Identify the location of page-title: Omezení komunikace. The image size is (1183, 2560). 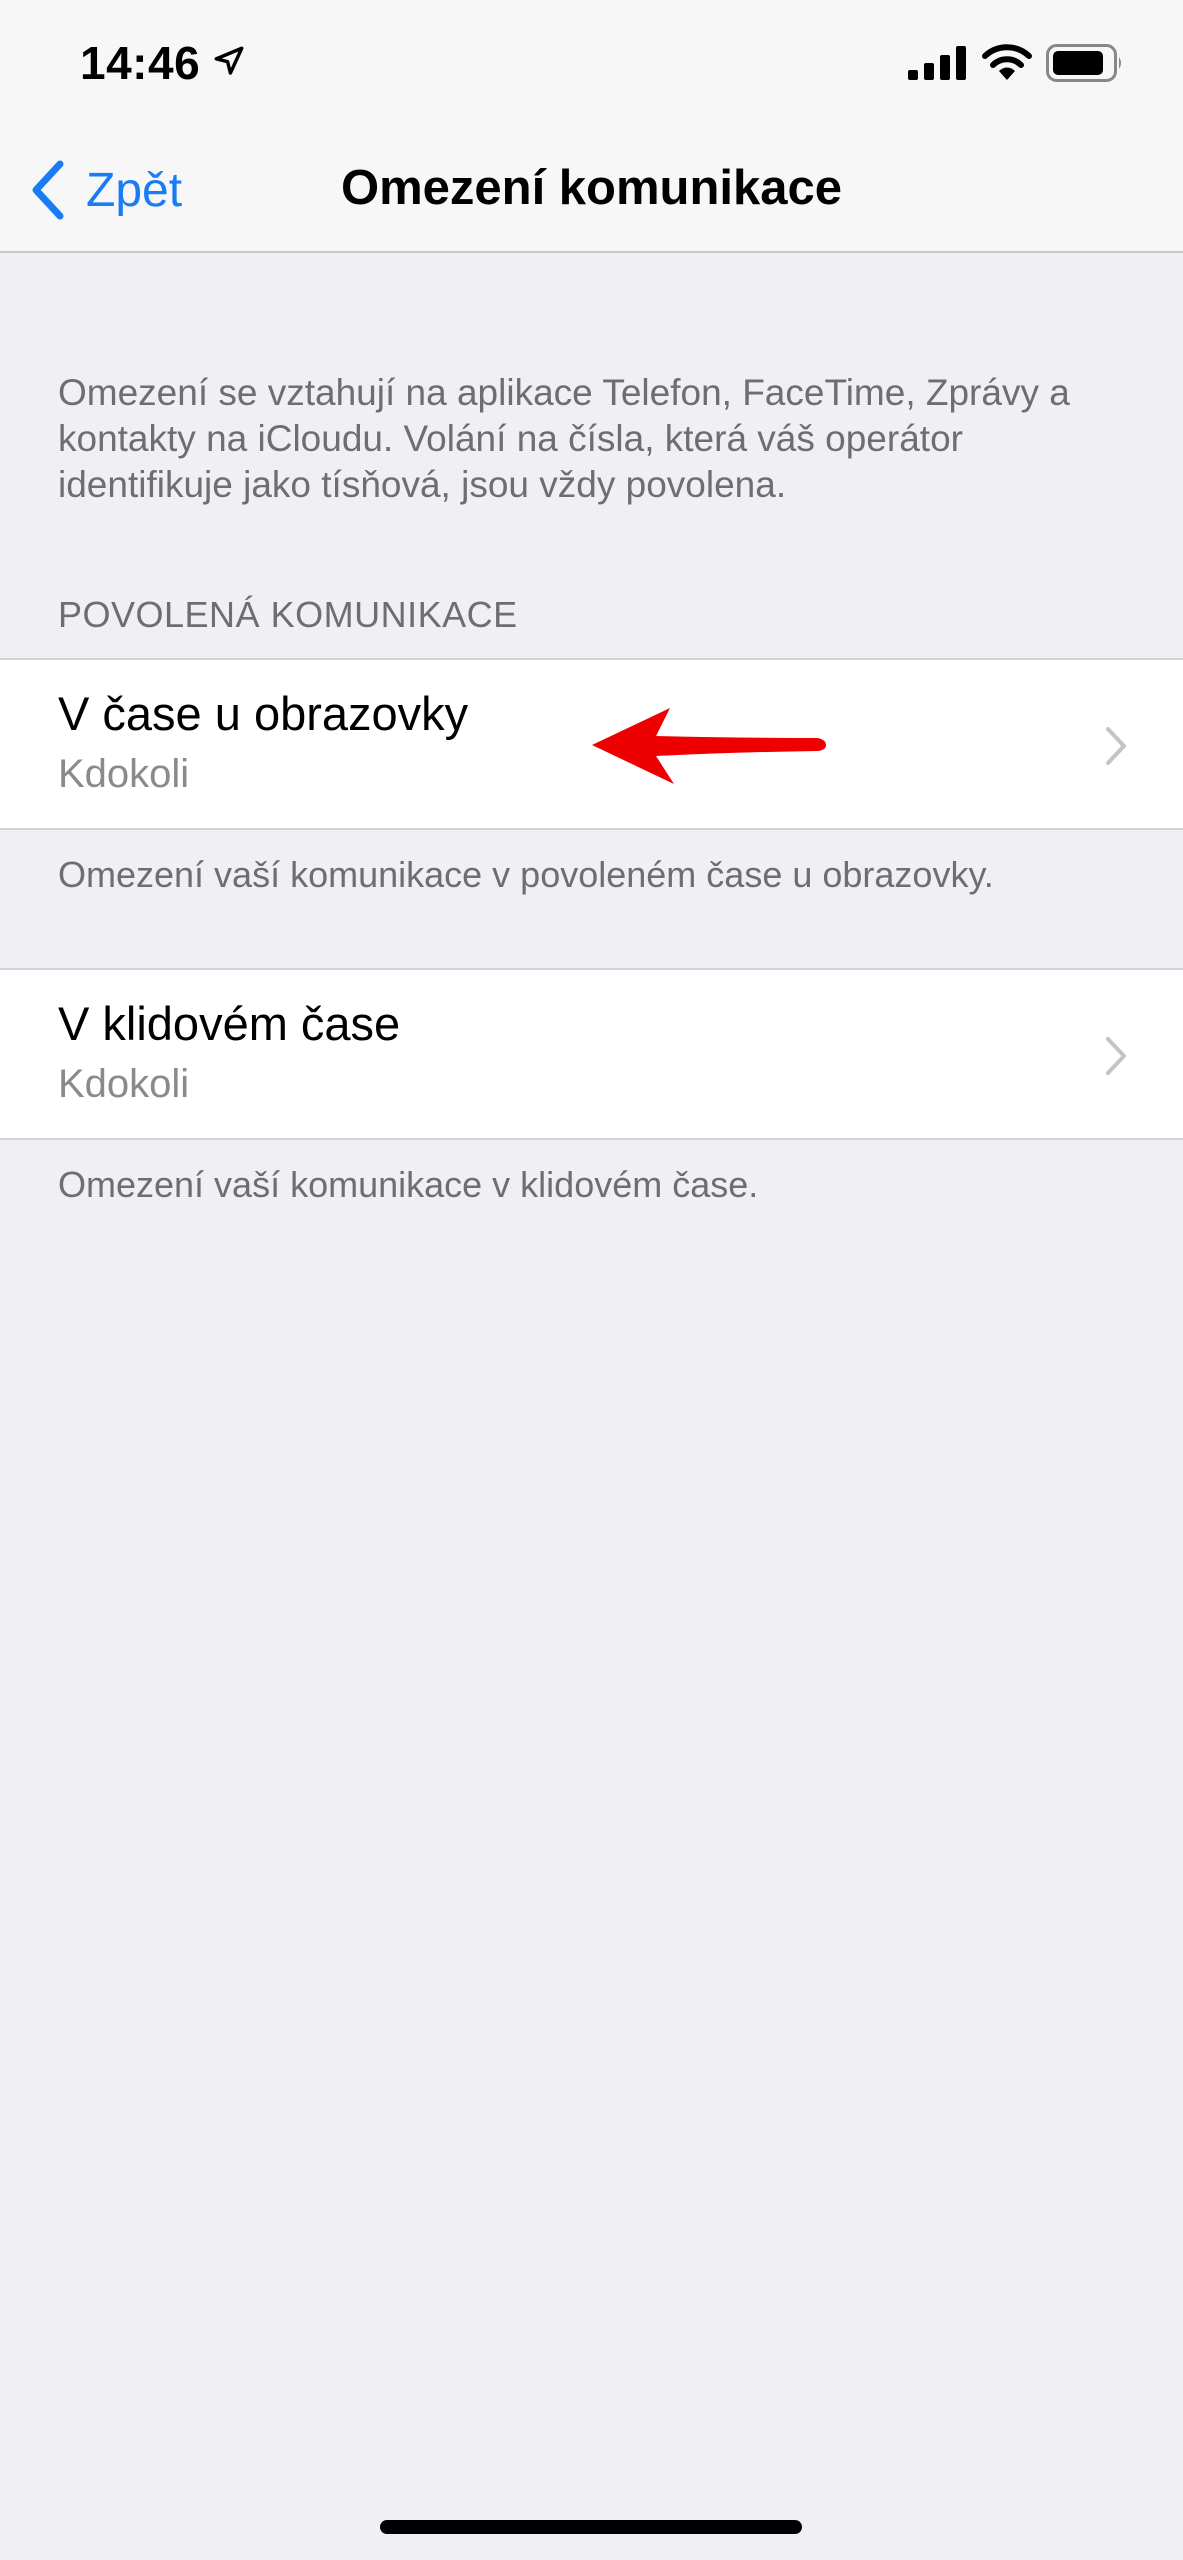
(591, 188).